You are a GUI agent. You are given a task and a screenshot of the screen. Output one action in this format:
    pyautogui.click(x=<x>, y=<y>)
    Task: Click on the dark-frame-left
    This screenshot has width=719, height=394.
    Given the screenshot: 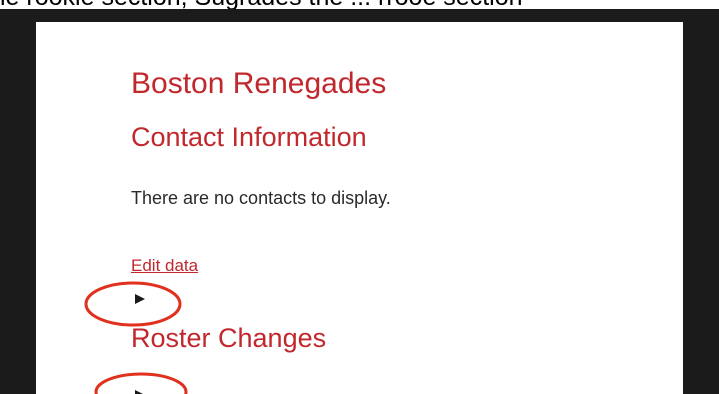 What is the action you would take?
    pyautogui.click(x=18, y=201)
    